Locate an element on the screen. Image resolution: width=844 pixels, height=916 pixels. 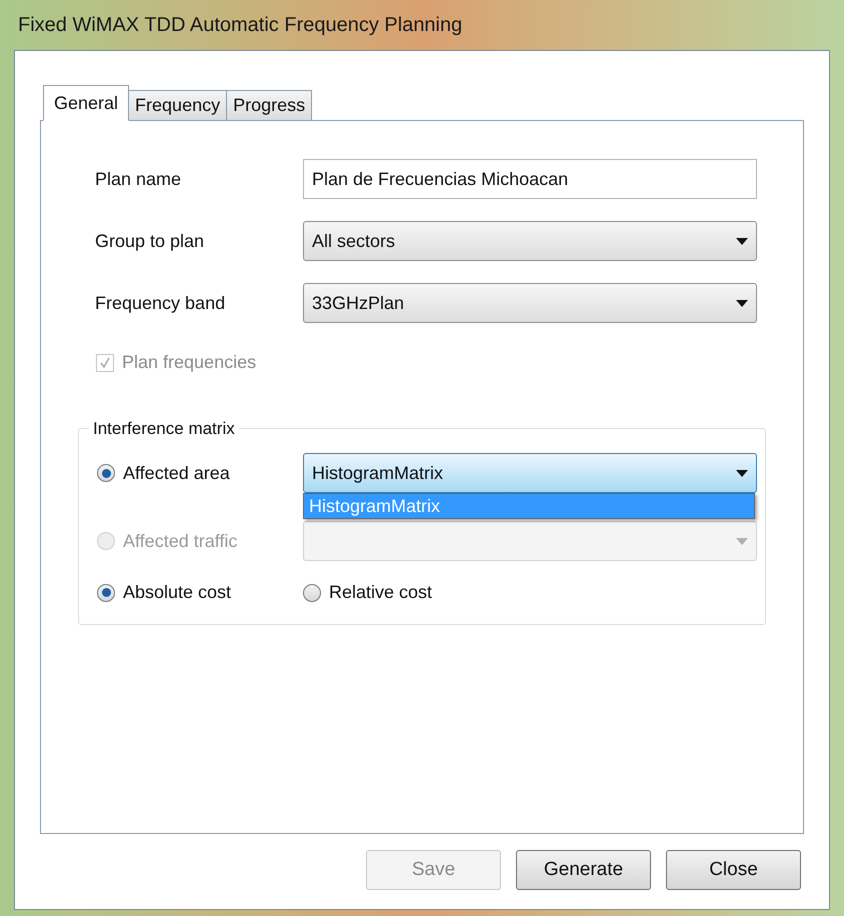
window-title: Fixed WiMAX TDD Automatic Frequency Planning is located at coordinates (240, 25).